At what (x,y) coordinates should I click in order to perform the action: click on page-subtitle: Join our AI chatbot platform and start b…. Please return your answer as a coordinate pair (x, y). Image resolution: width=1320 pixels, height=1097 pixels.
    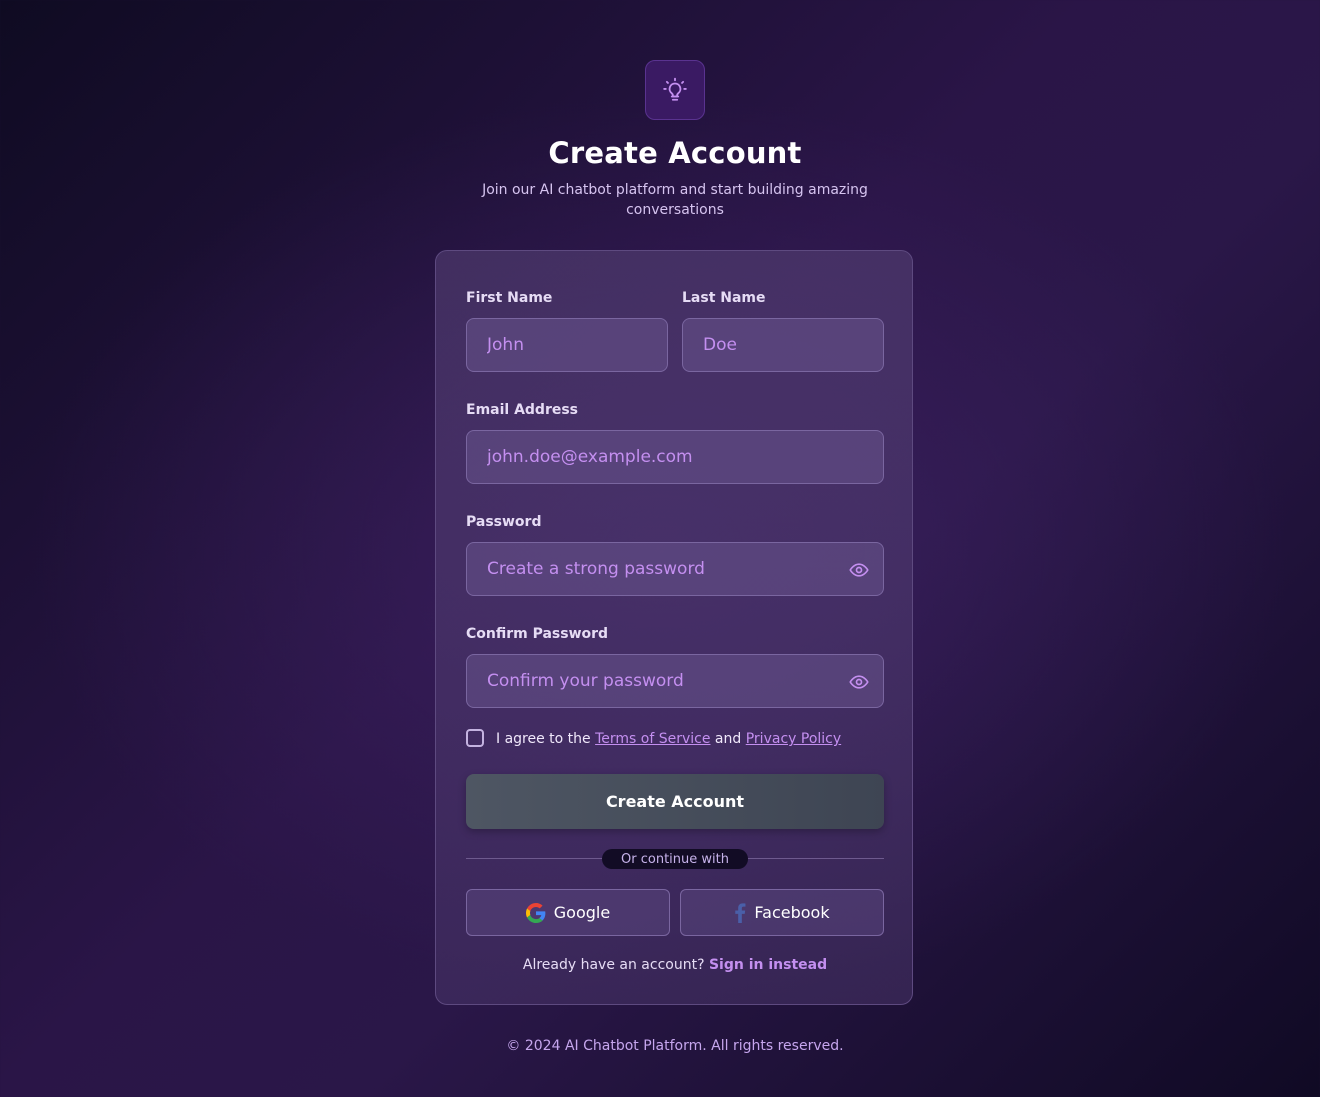
    Looking at the image, I should click on (675, 200).